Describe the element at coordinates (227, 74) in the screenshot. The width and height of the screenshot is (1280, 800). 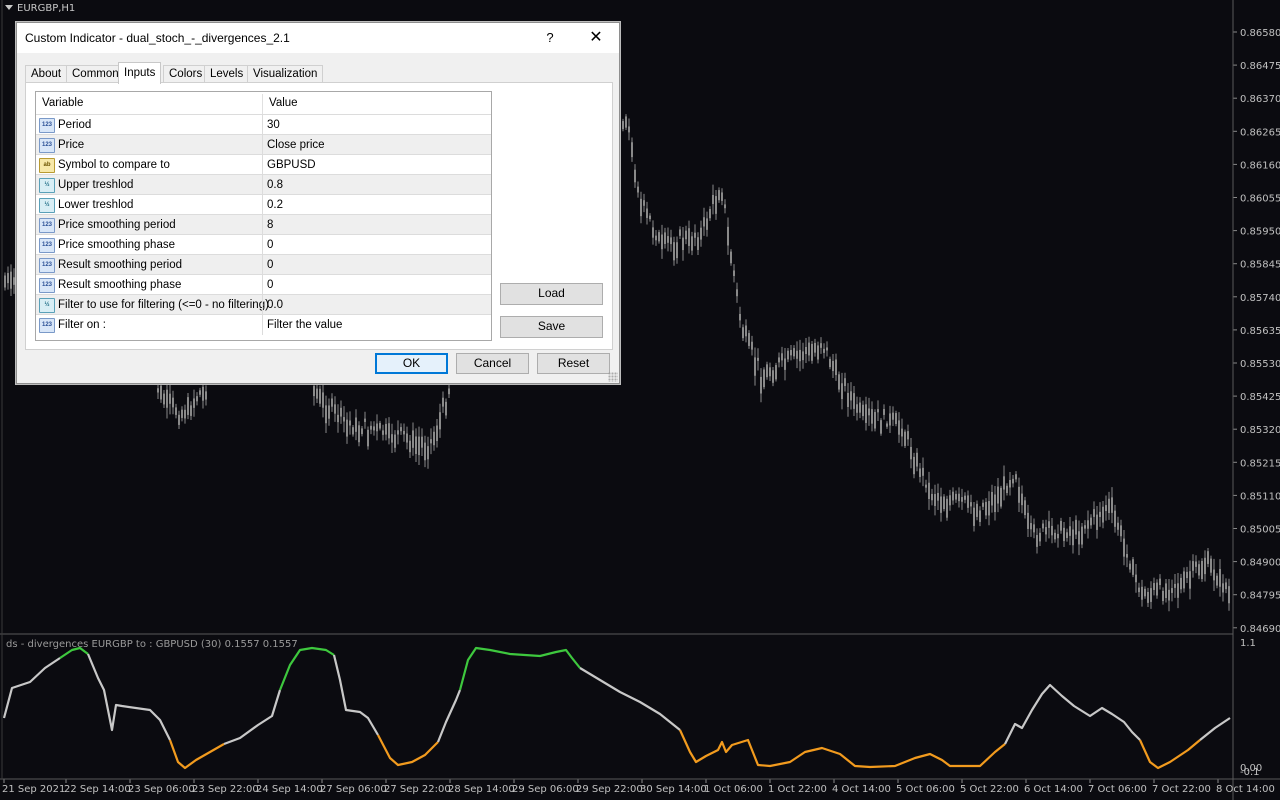
I see `tab-levels: Levels` at that location.